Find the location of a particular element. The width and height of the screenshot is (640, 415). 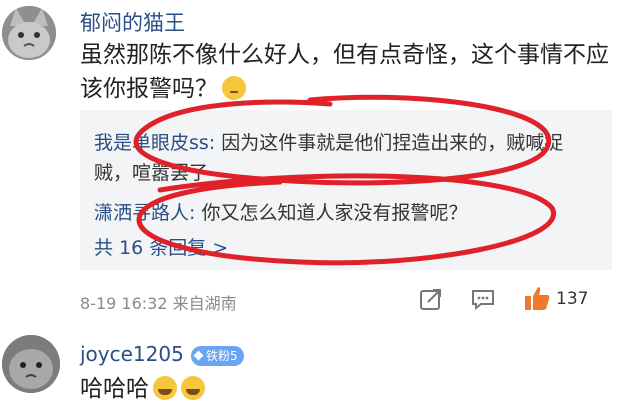

user-avatar is located at coordinates (31, 364).